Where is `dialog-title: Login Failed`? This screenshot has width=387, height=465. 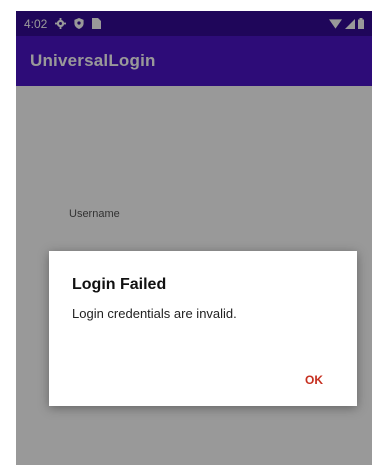 dialog-title: Login Failed is located at coordinates (119, 284).